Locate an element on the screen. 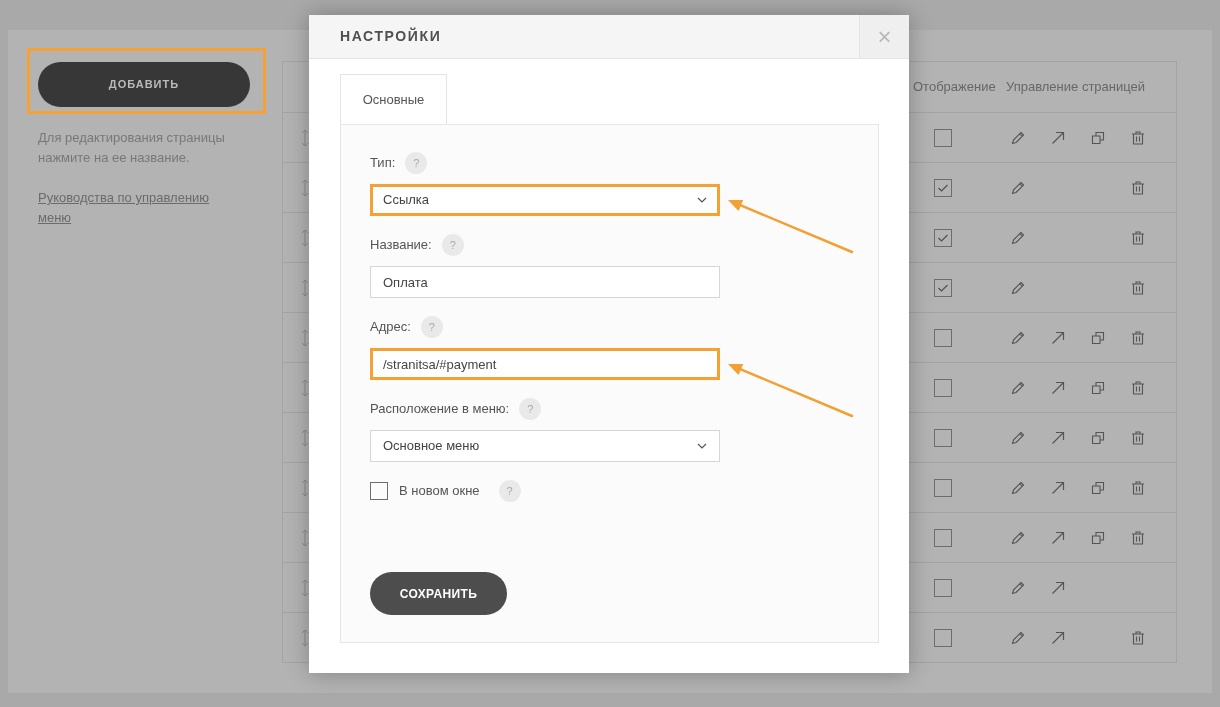 The height and width of the screenshot is (707, 1220). add-button: ДОБАВИТЬ is located at coordinates (144, 84).